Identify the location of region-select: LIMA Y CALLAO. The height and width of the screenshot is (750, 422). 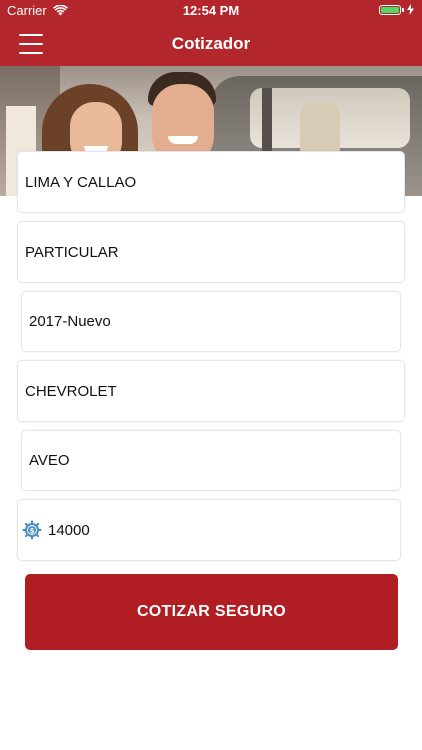
(211, 182).